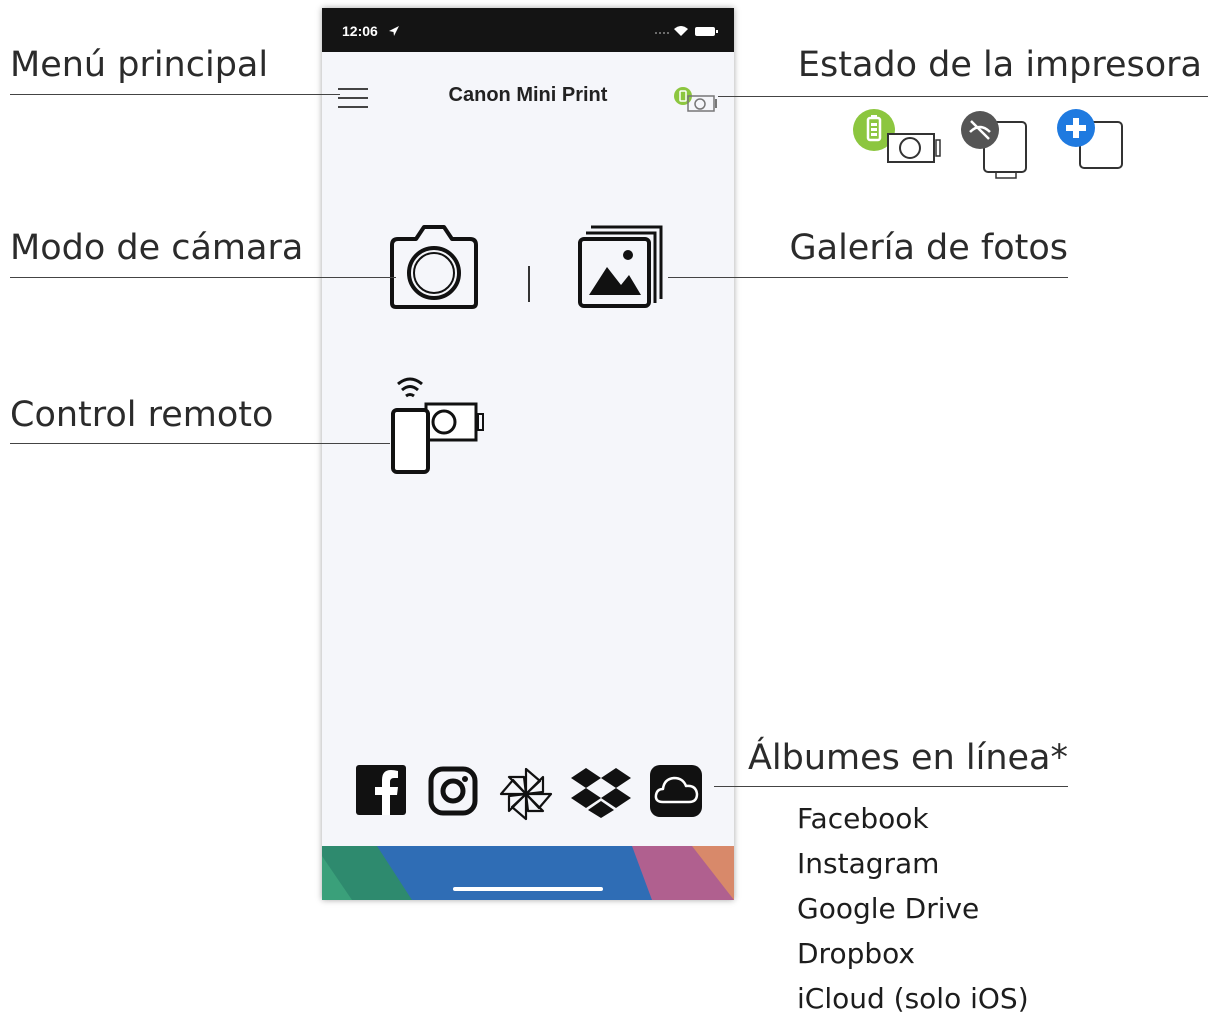 The width and height of the screenshot is (1215, 1021). I want to click on camera-mode-icon, so click(434, 266).